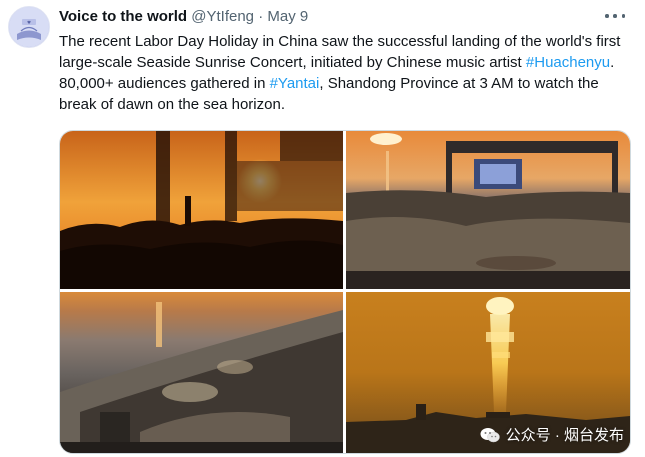 This screenshot has height=457, width=645. Describe the element at coordinates (287, 16) in the screenshot. I see `tweet-date: May 9` at that location.